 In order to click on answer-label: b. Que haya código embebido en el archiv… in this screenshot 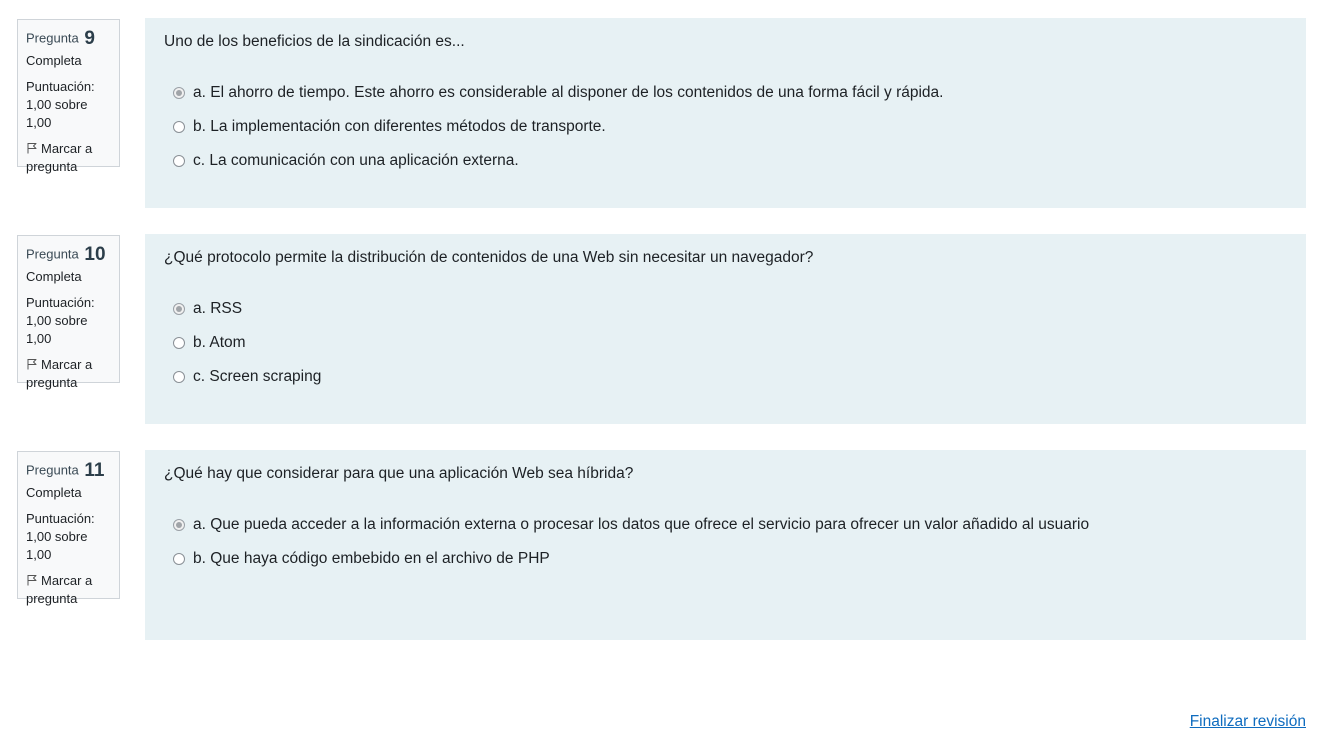, I will do `click(371, 558)`.